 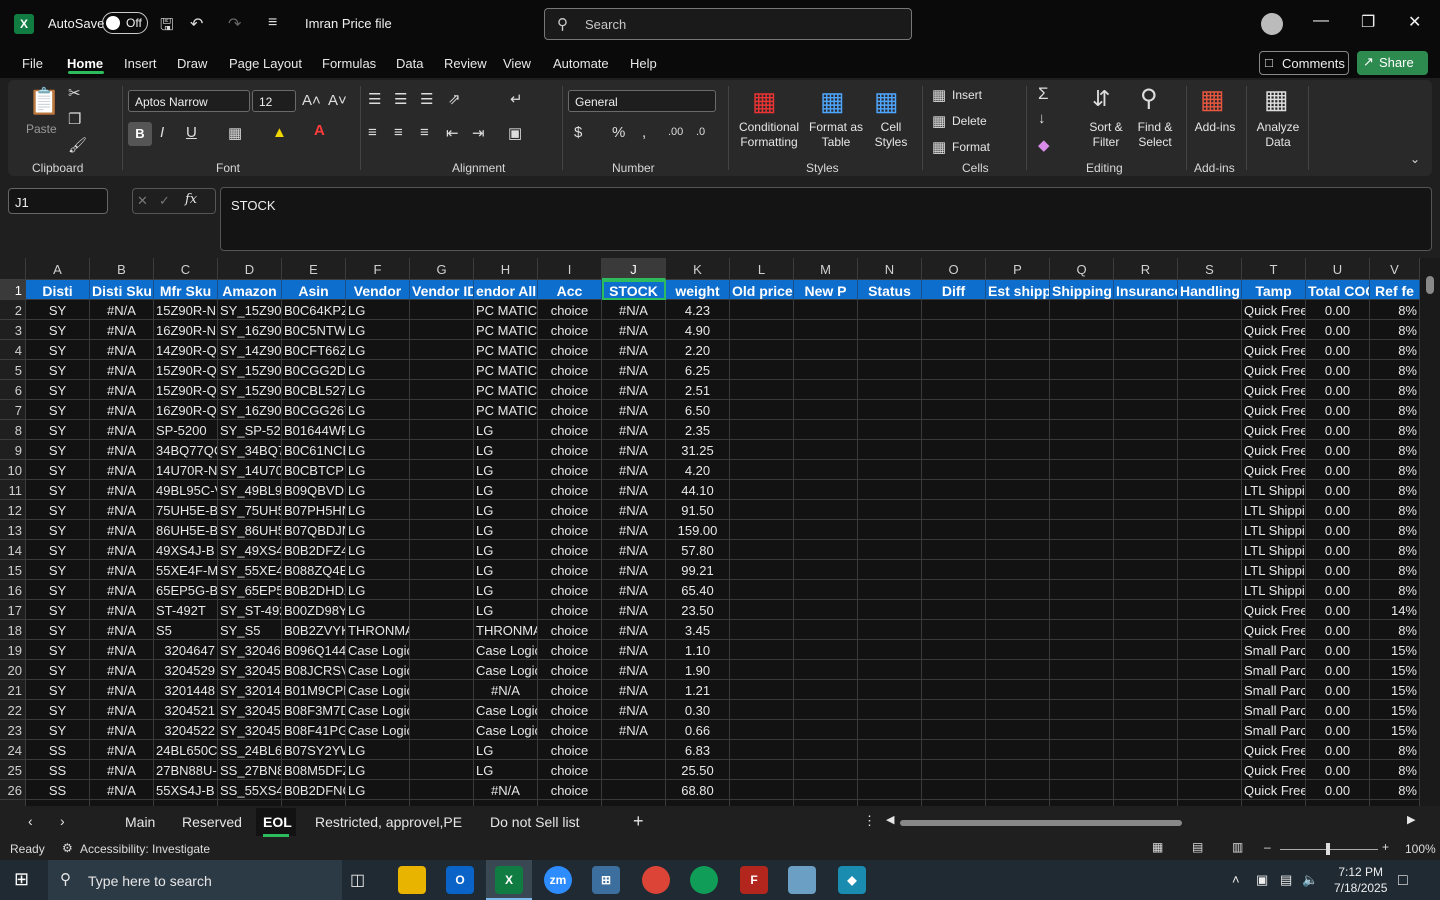 I want to click on cell: 14Z90R-Q., so click(x=186, y=350).